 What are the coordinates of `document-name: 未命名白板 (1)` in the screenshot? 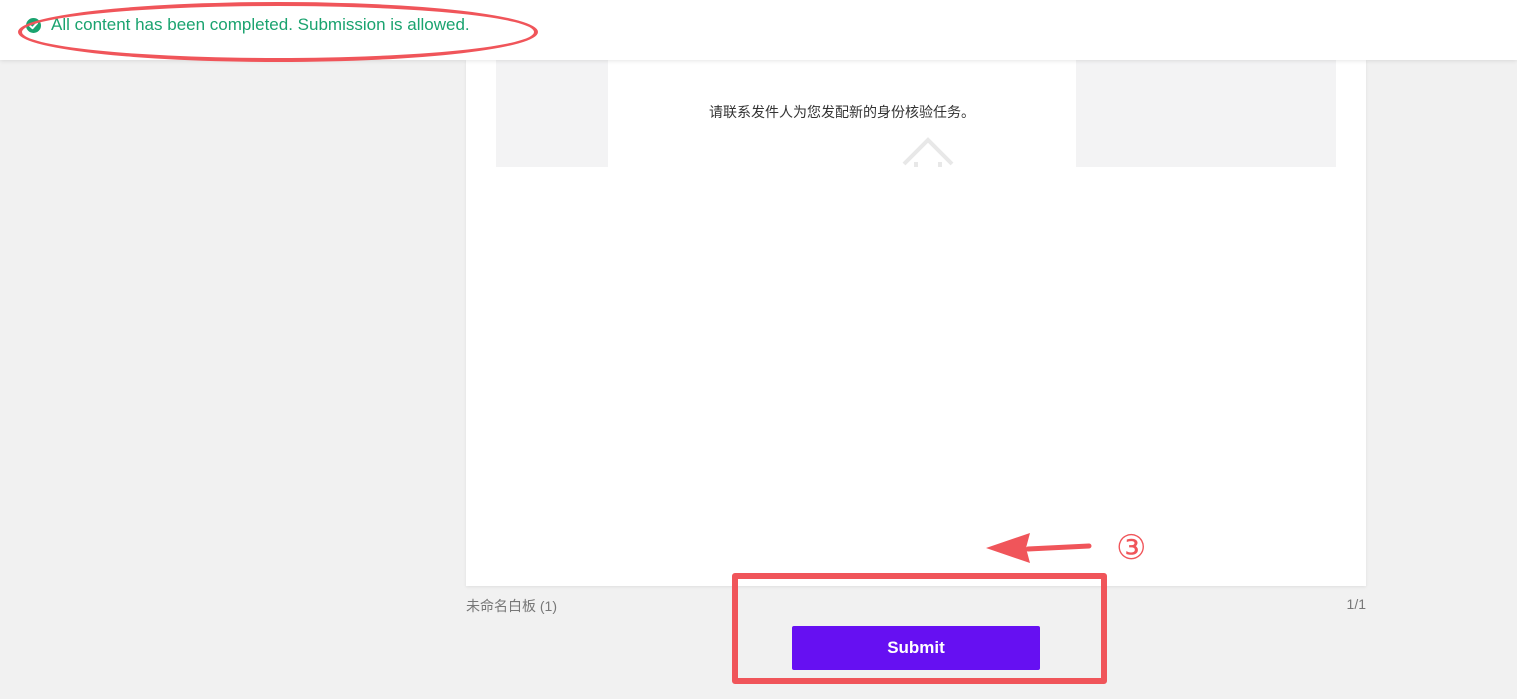 It's located at (511, 606).